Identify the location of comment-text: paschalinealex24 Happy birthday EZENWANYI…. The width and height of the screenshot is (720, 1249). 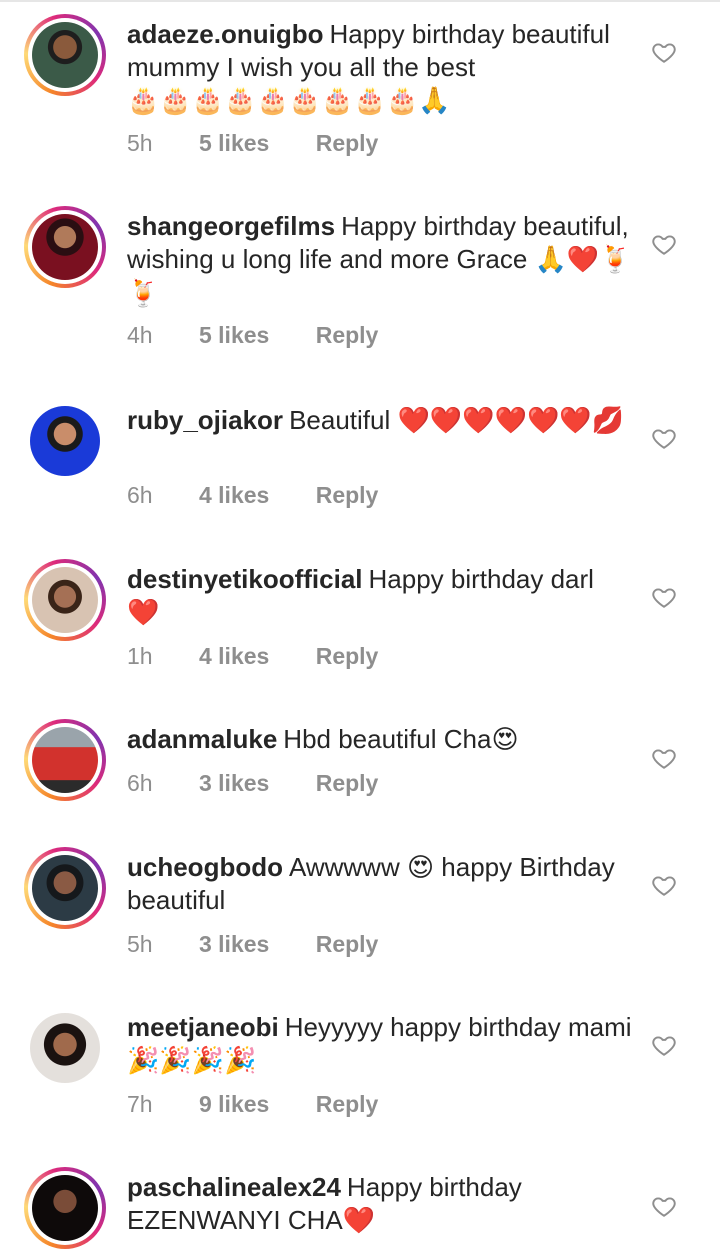
(379, 1204).